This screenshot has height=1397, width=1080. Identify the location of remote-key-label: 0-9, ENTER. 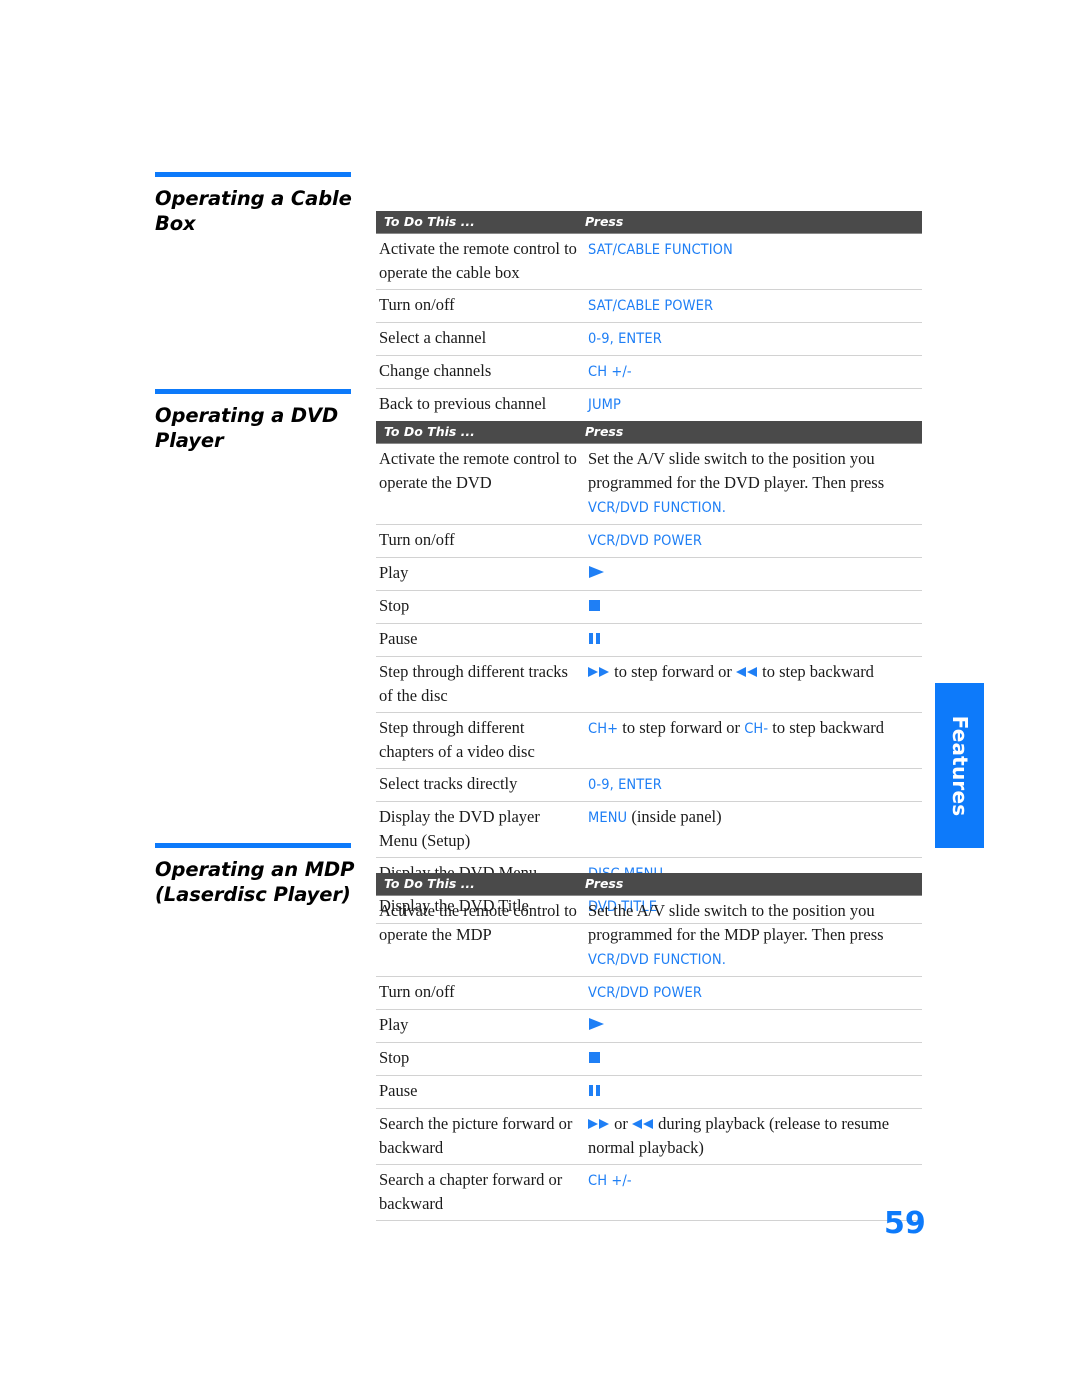
(625, 339).